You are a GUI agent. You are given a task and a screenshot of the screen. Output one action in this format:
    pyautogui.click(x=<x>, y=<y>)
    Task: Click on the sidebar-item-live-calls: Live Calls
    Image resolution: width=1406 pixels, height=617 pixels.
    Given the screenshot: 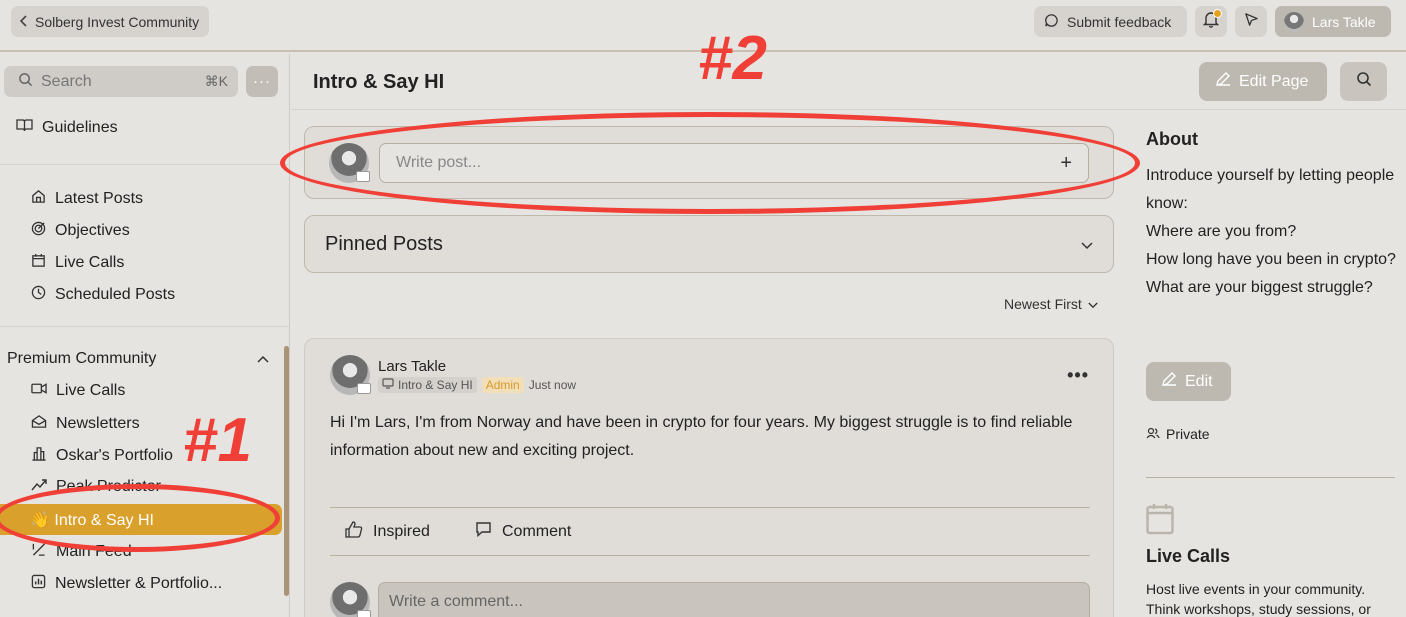 What is the action you would take?
    pyautogui.click(x=77, y=263)
    